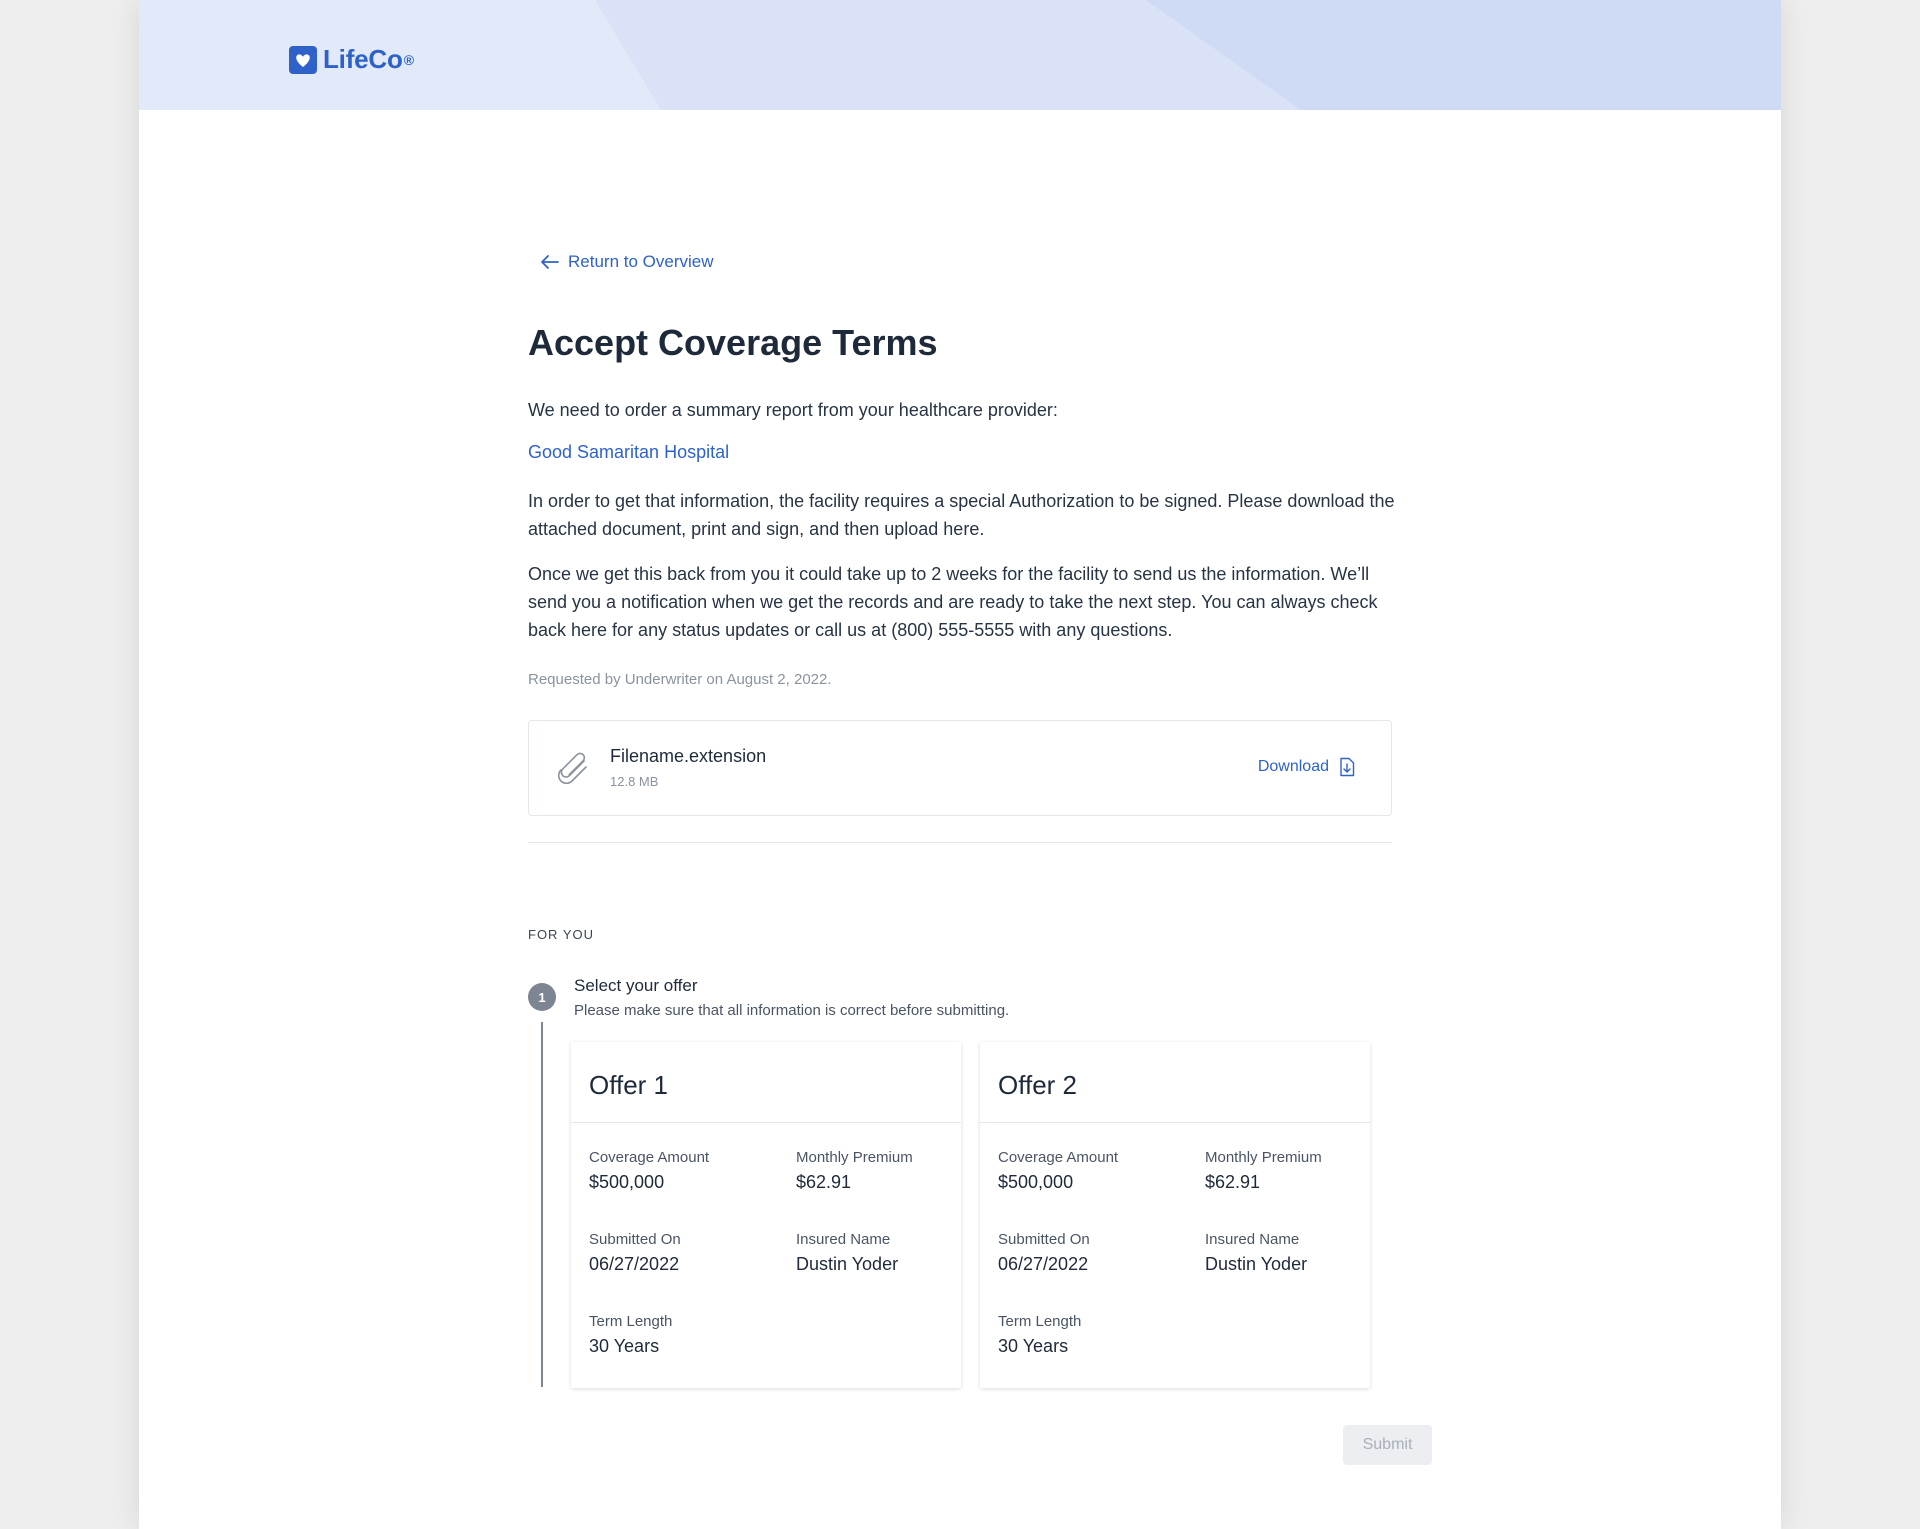 This screenshot has height=1529, width=1920. I want to click on step-title: Select your offer, so click(636, 985).